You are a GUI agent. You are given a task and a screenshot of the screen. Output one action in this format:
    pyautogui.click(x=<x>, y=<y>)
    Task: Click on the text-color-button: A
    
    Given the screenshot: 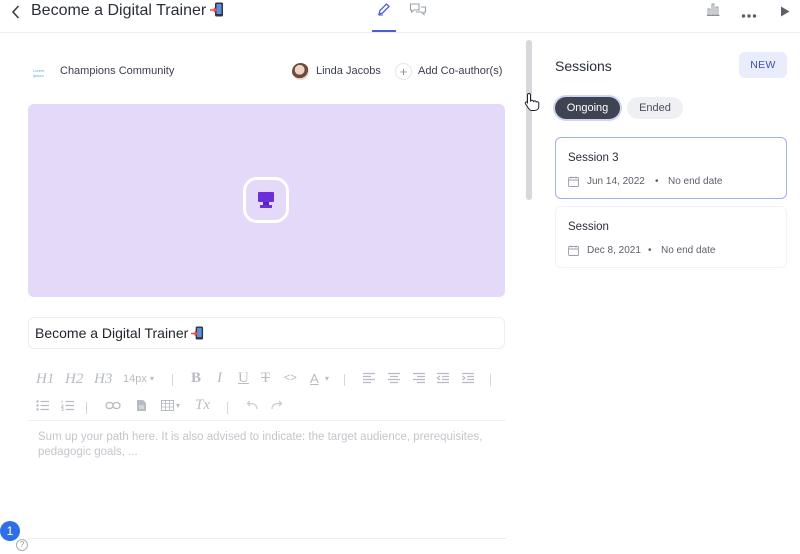 What is the action you would take?
    pyautogui.click(x=314, y=378)
    